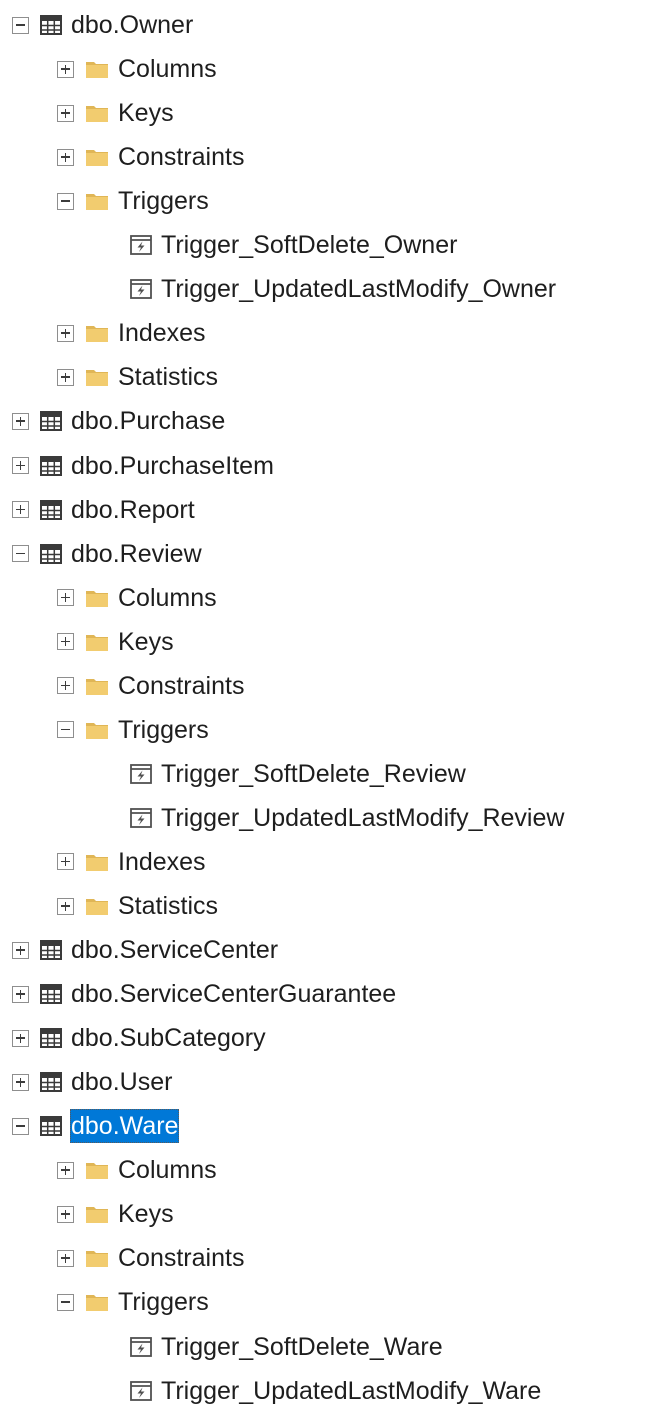  Describe the element at coordinates (133, 510) in the screenshot. I see `tree-node-label: dbo.Report` at that location.